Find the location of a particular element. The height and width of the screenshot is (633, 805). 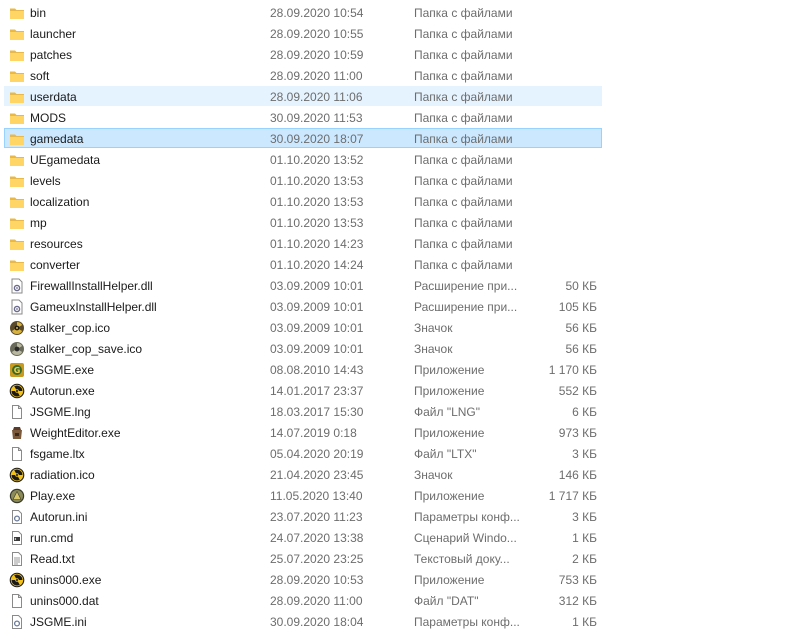

file-size: 1 717 КБ is located at coordinates (572, 496).